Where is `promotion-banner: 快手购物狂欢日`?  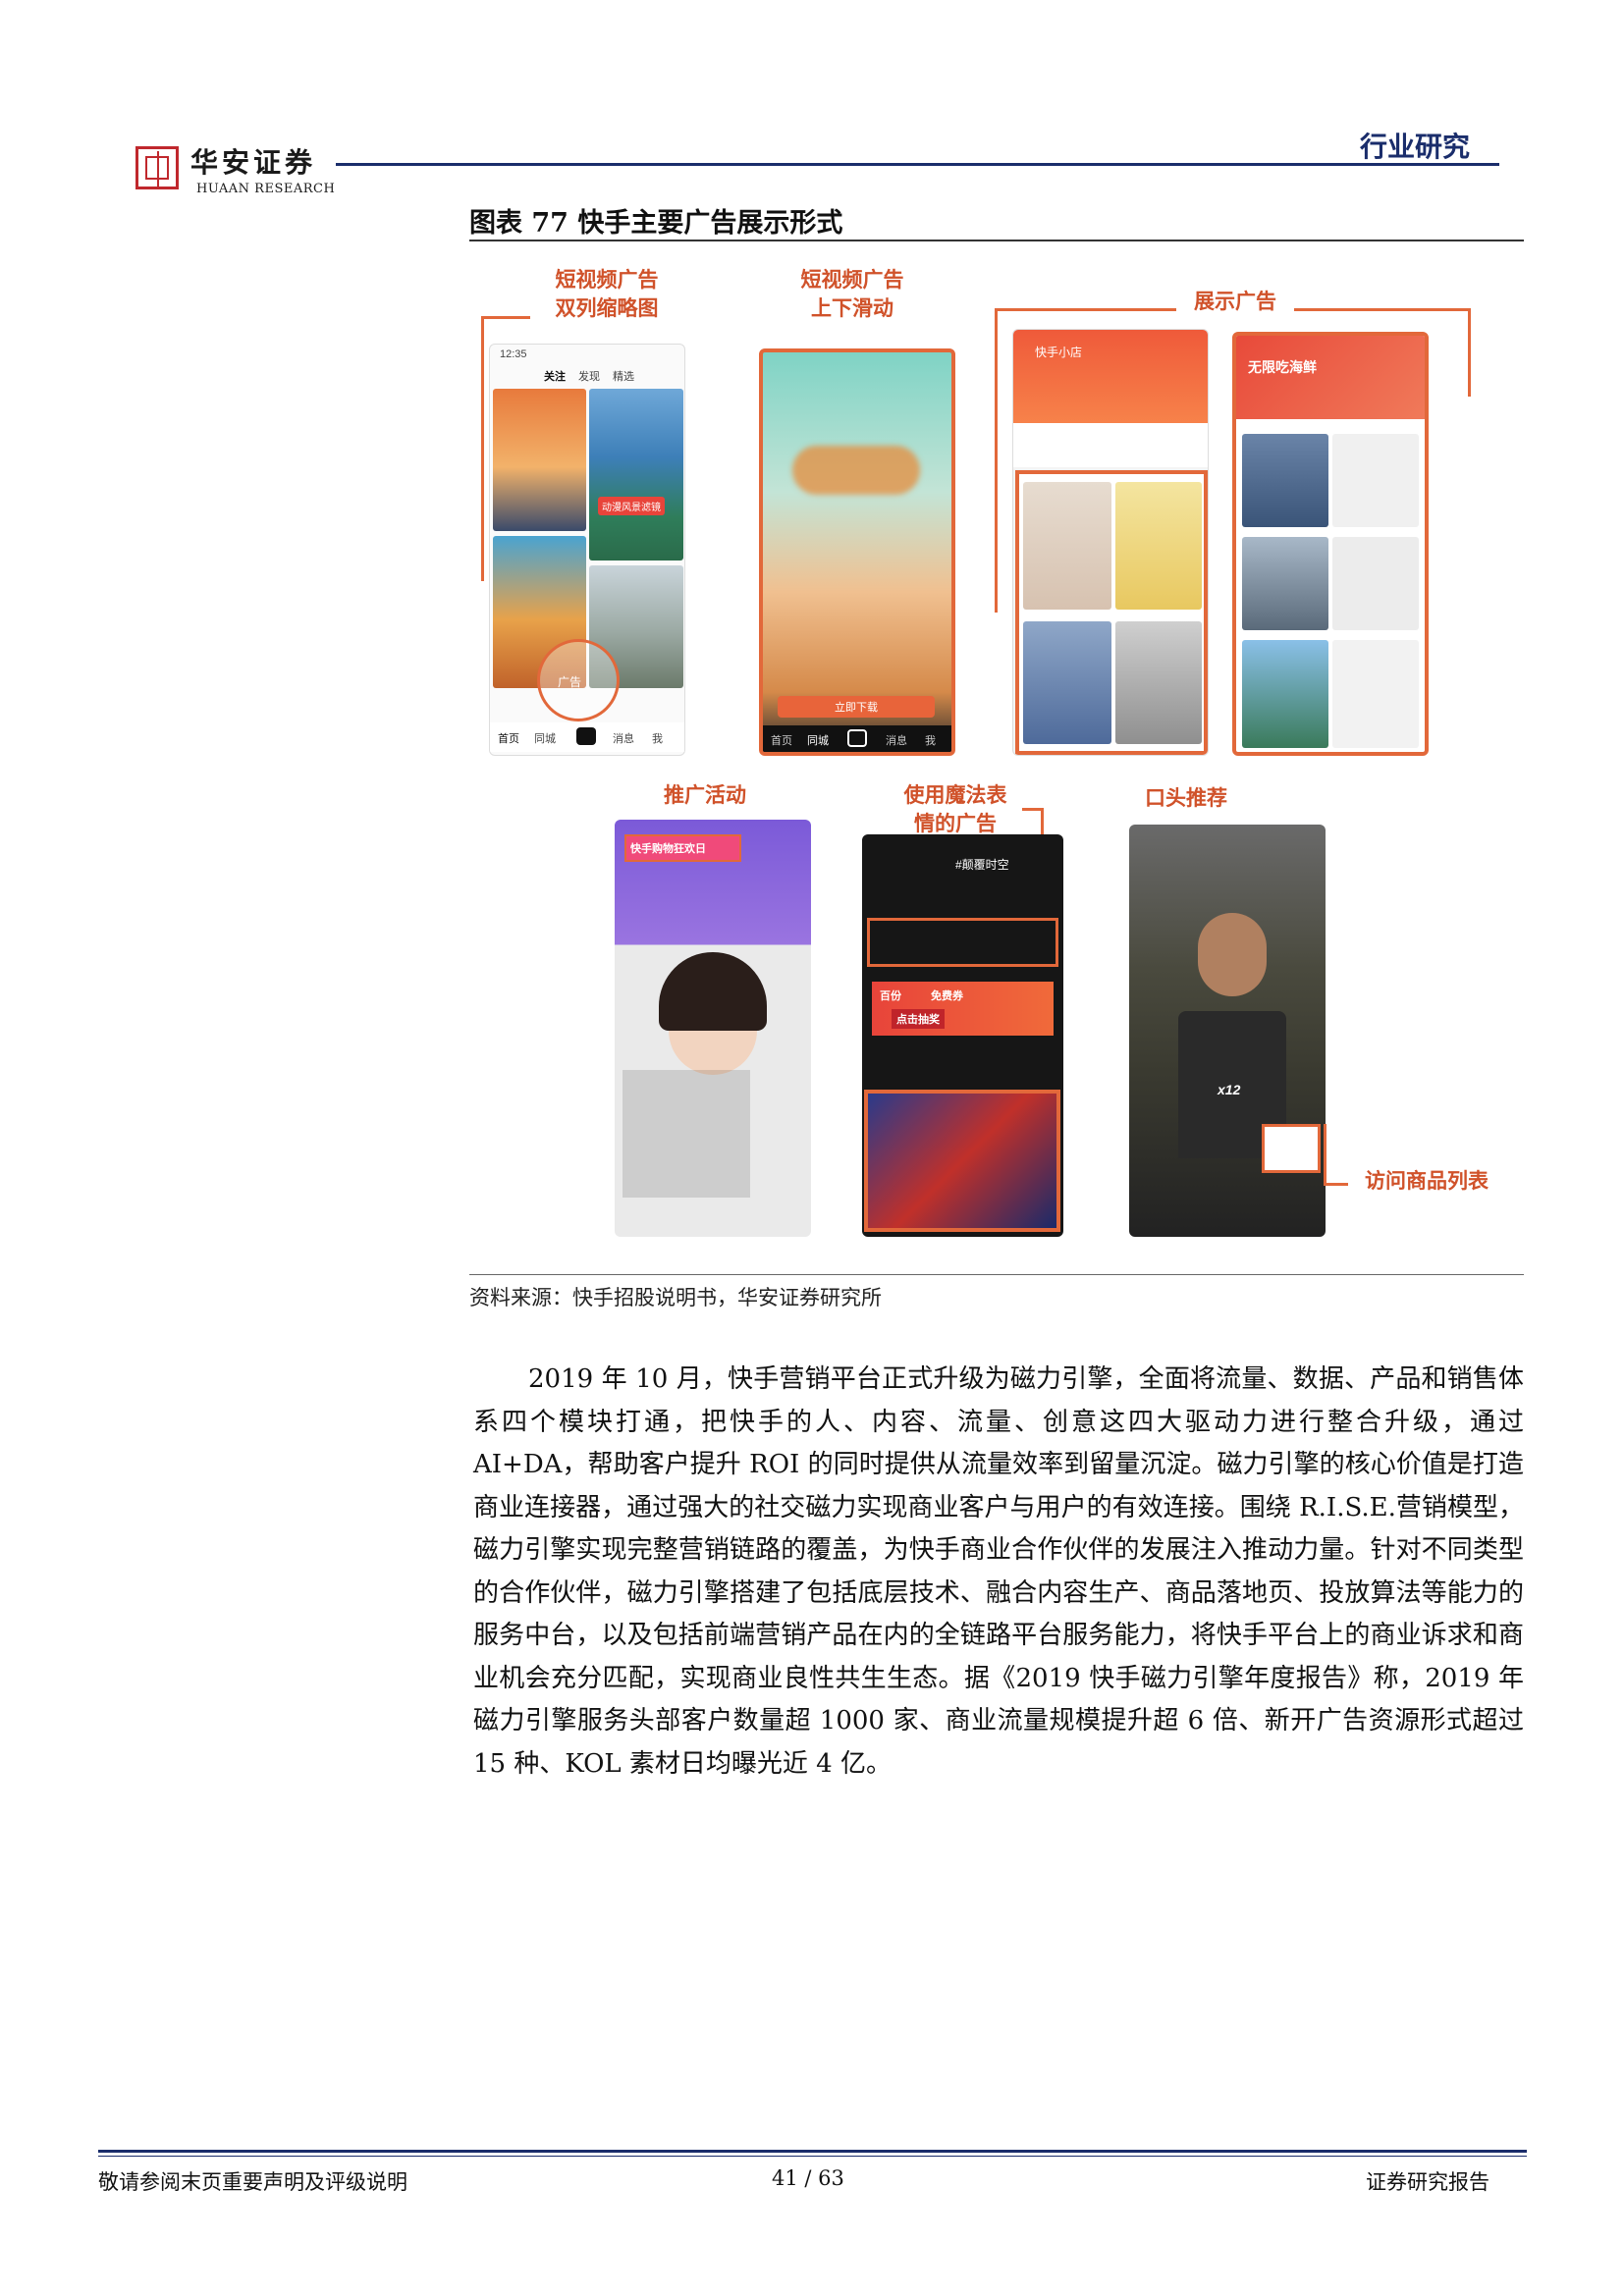 promotion-banner: 快手购物狂欢日 is located at coordinates (682, 848).